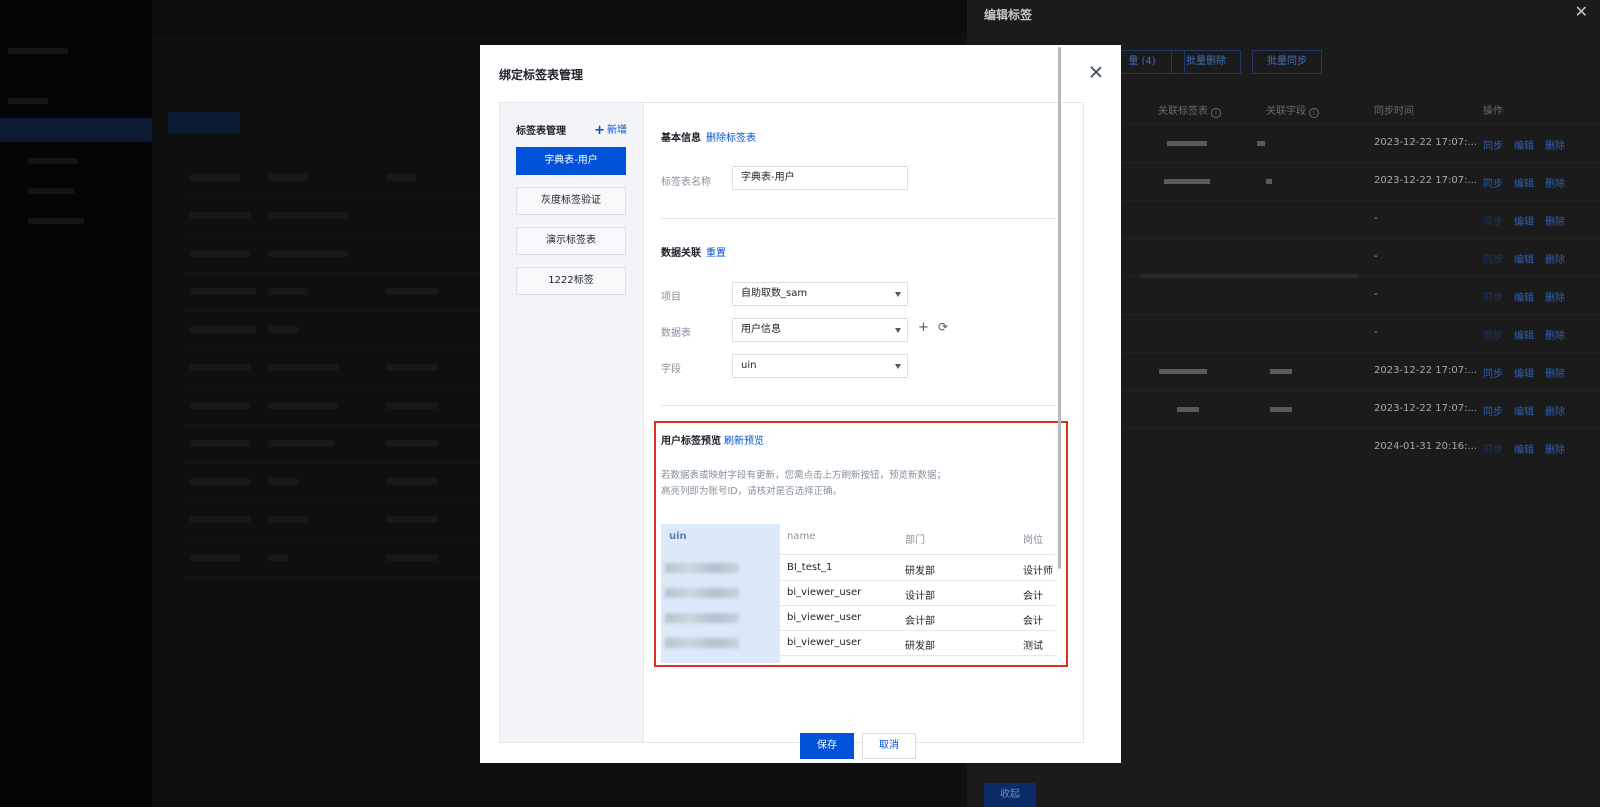 The width and height of the screenshot is (1600, 807). Describe the element at coordinates (827, 746) in the screenshot. I see `save-button: 保存` at that location.